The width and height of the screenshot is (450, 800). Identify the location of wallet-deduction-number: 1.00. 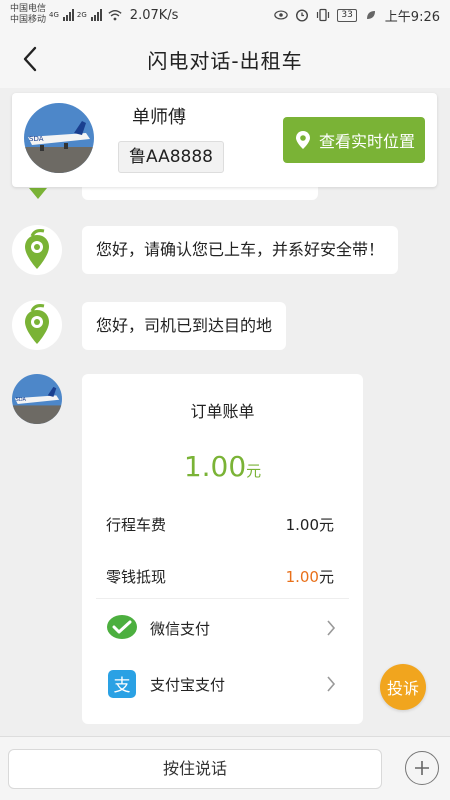
(302, 577).